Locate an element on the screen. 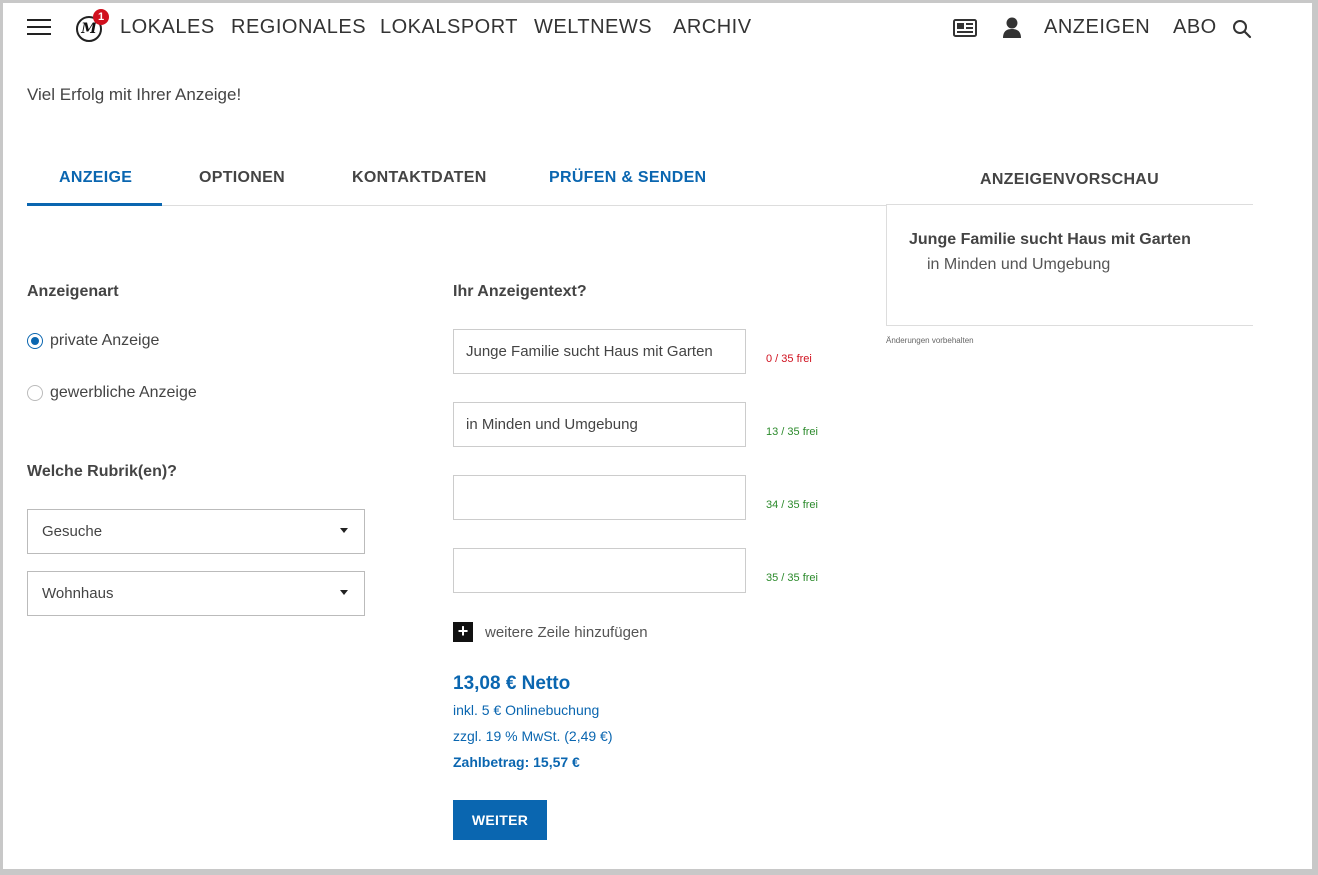  preview-line-1: Junge Familie sucht Haus mit Garten is located at coordinates (1050, 239).